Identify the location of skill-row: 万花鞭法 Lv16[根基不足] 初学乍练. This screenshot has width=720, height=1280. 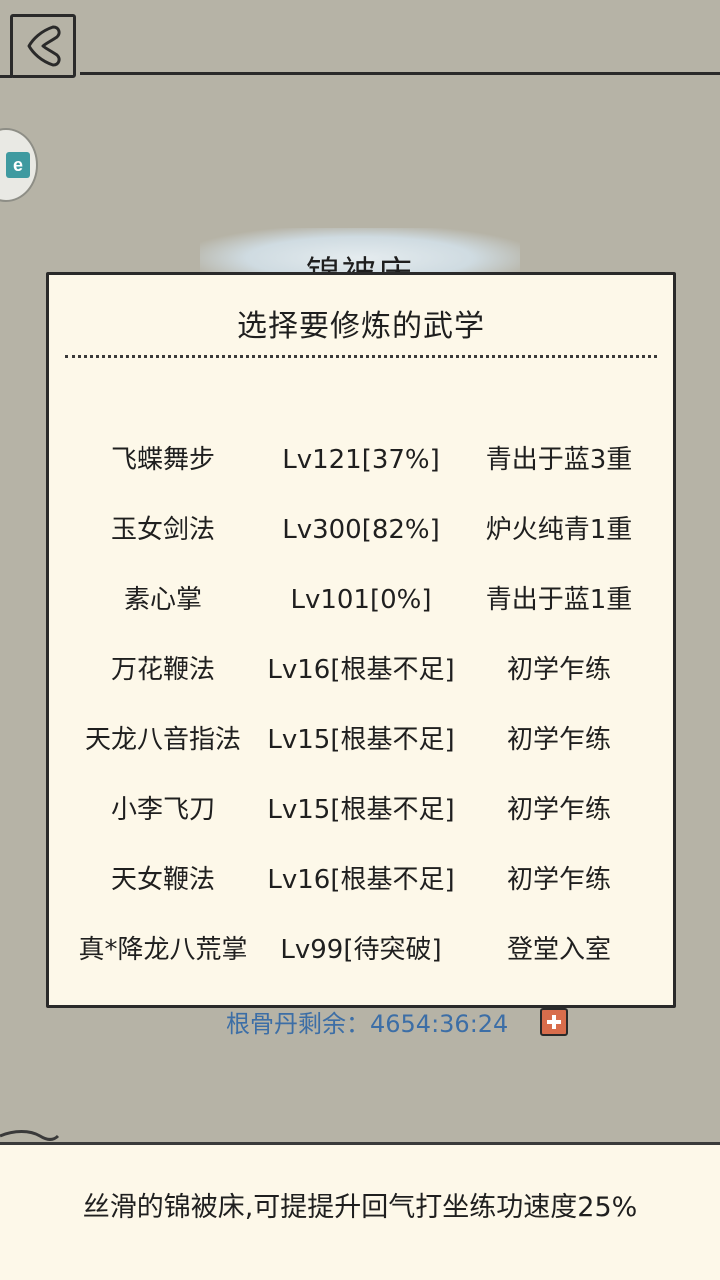
(361, 670).